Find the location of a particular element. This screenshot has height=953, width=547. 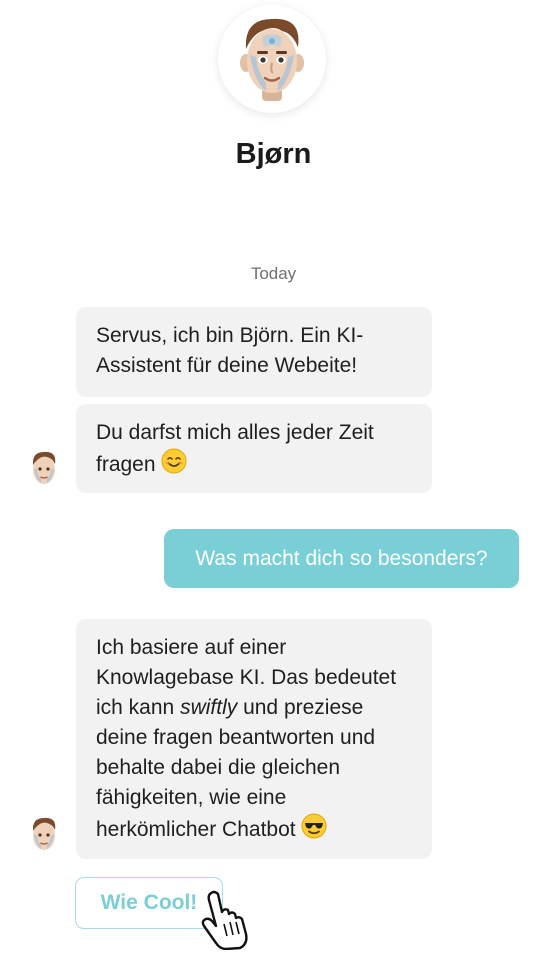

bot-message-emphasis: swiftly is located at coordinates (209, 707).